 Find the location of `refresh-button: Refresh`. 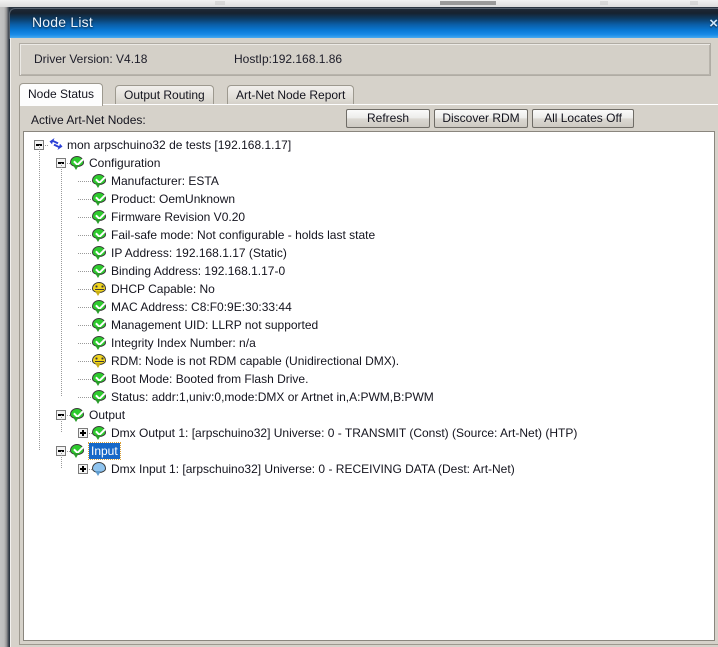

refresh-button: Refresh is located at coordinates (388, 118).